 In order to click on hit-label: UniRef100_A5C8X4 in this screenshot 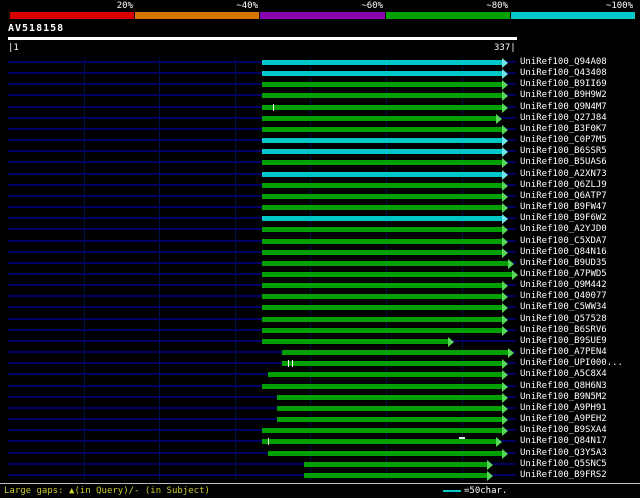, I will do `click(563, 374)`.